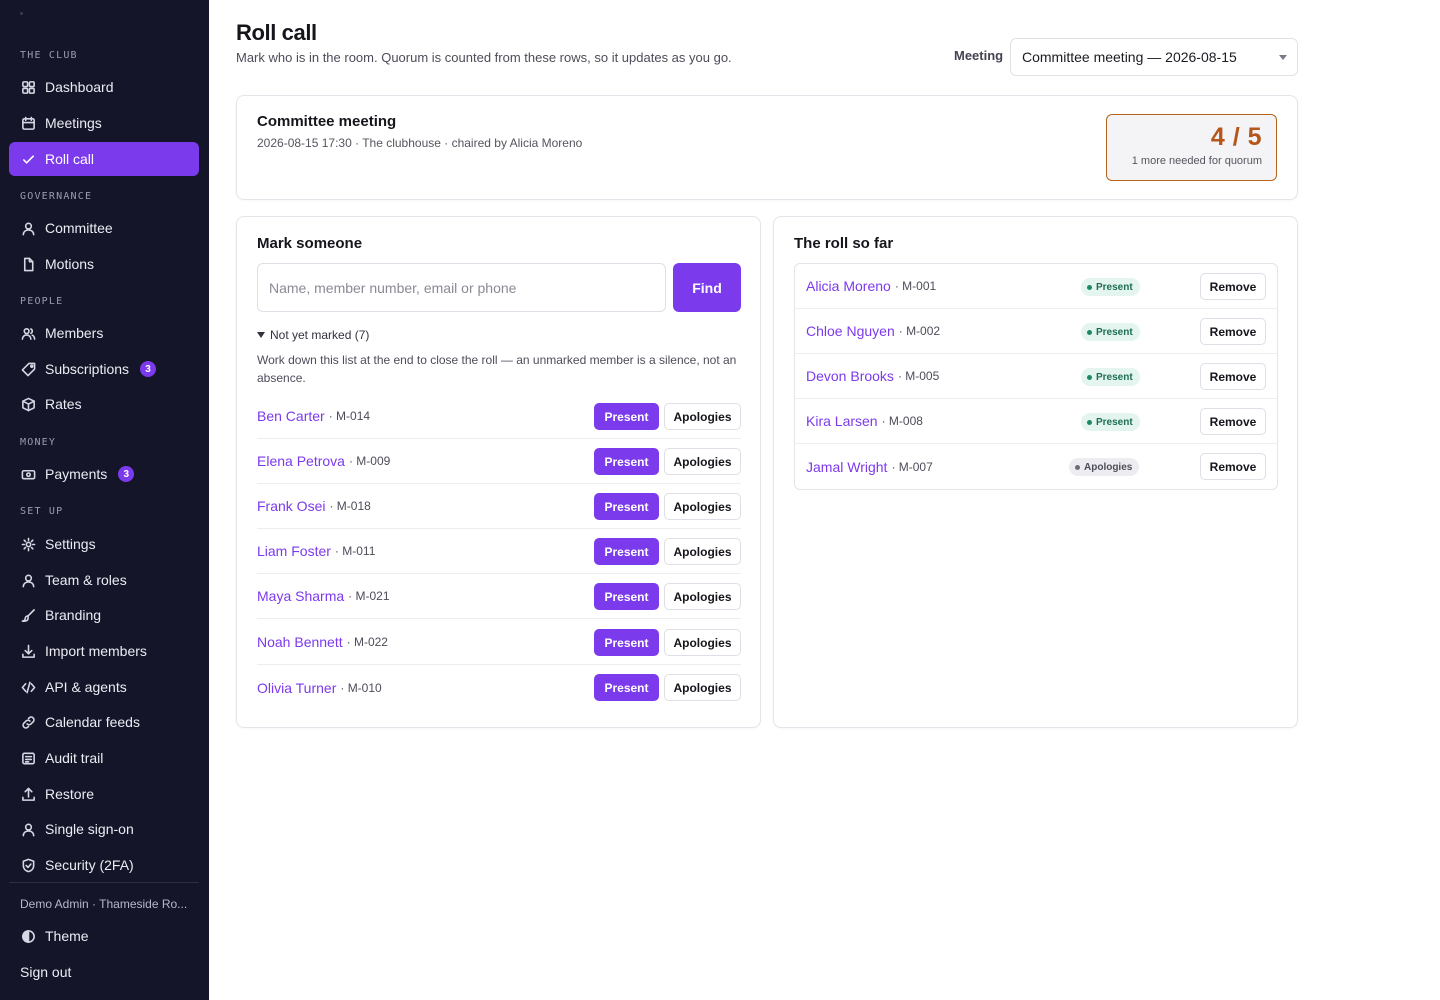 The height and width of the screenshot is (1000, 1440). What do you see at coordinates (291, 506) in the screenshot?
I see `member-name-link: Frank Osei` at bounding box center [291, 506].